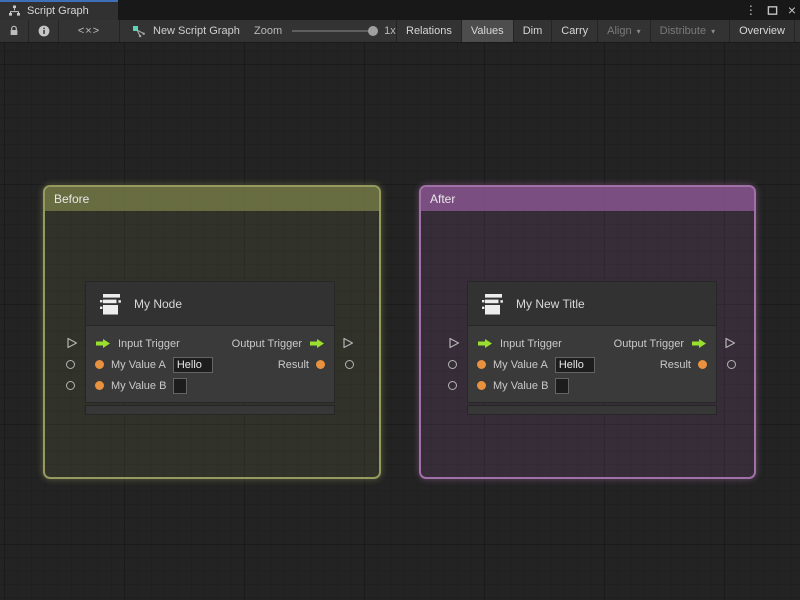 The image size is (800, 600). I want to click on dim-label: Dim, so click(532, 31).